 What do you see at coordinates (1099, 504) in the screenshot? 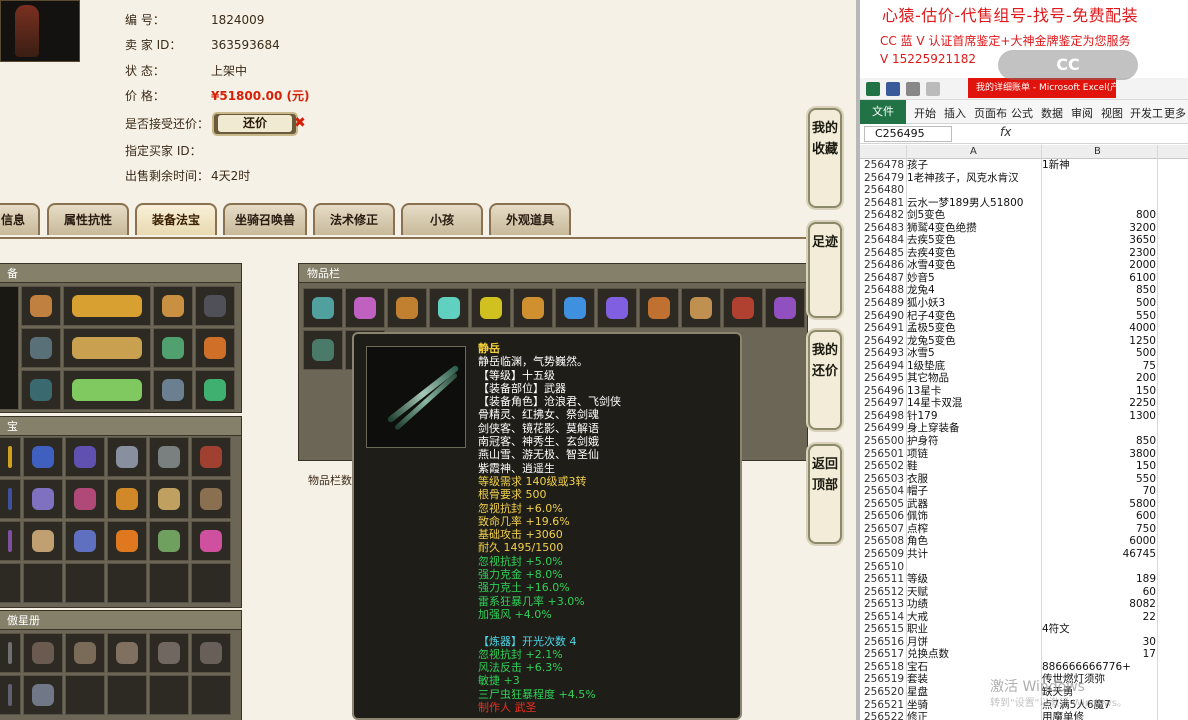
I see `cell-b: 5800` at bounding box center [1099, 504].